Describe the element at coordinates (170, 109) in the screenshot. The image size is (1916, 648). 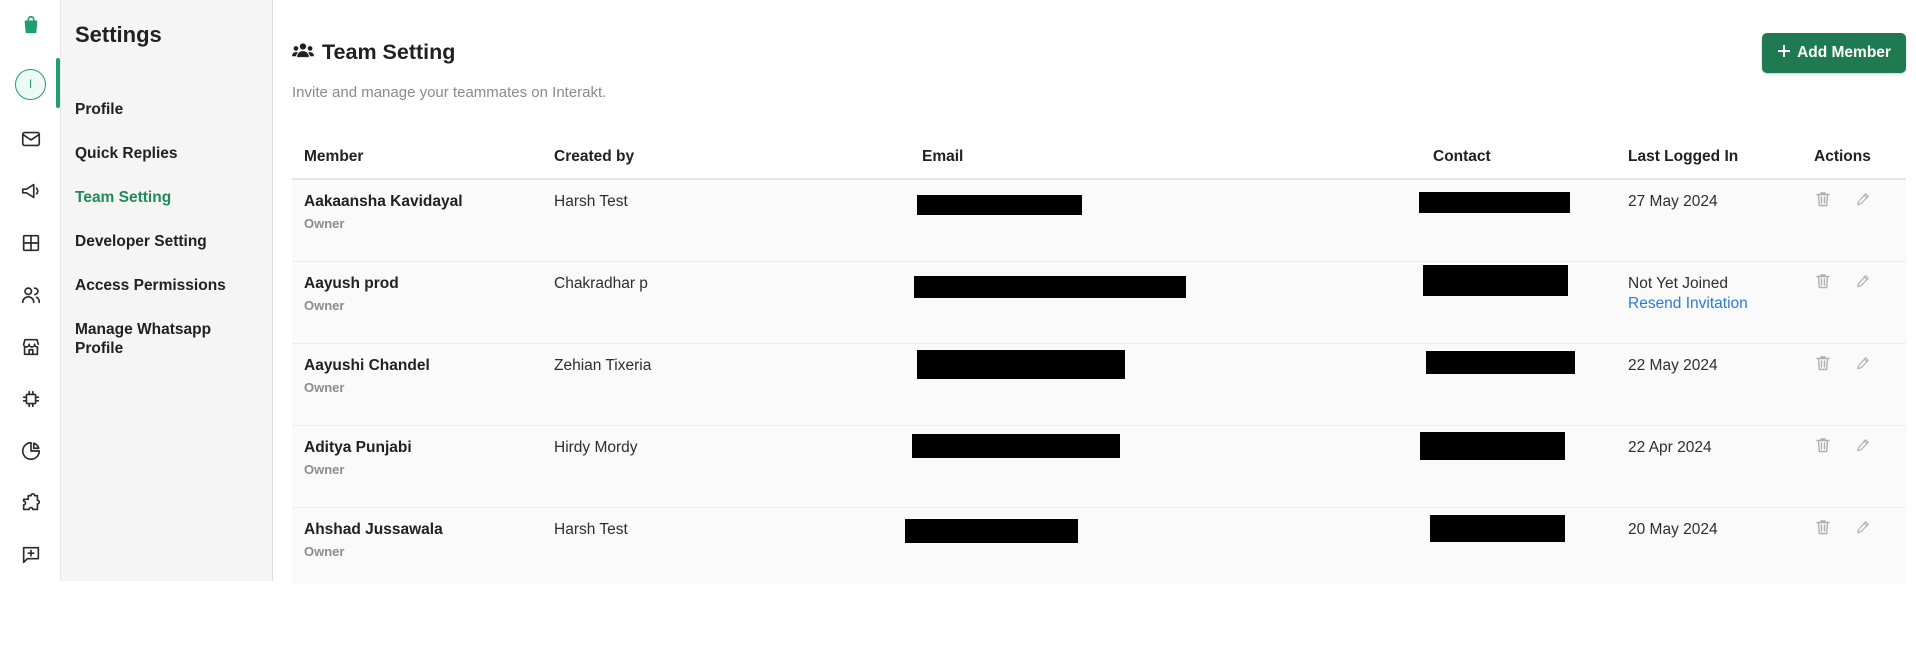
I see `sidebar-item-profile: Profile` at that location.